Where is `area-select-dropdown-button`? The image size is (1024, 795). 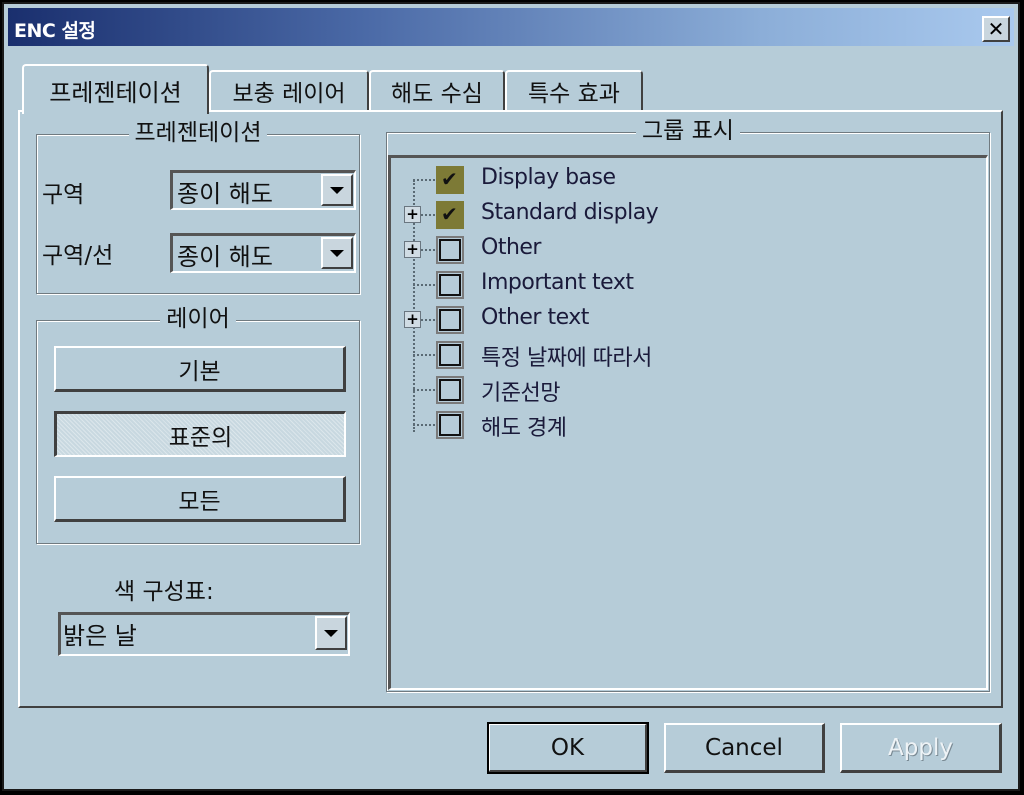
area-select-dropdown-button is located at coordinates (337, 190).